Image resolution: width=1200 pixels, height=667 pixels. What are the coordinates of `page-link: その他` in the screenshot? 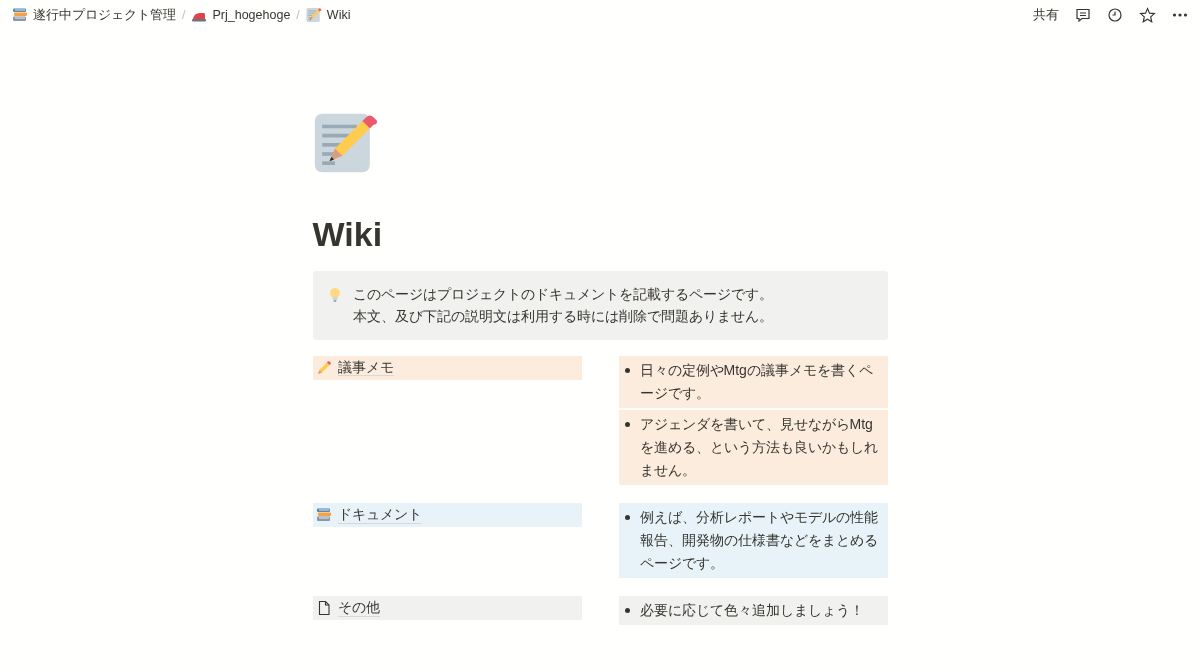 It's located at (358, 608).